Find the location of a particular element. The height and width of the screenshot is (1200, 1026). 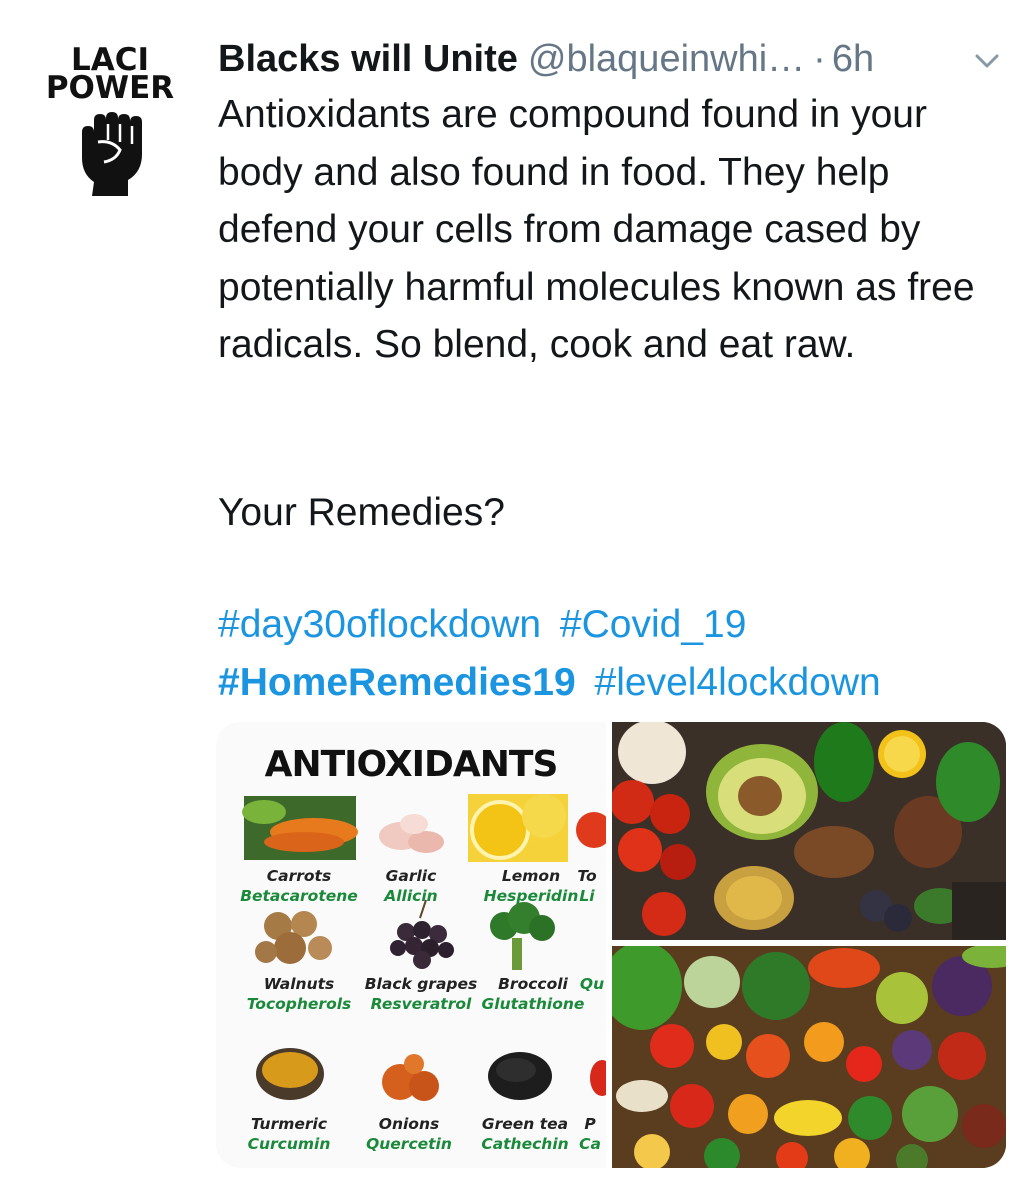

tweet-question: Your Remedies? is located at coordinates (361, 512).